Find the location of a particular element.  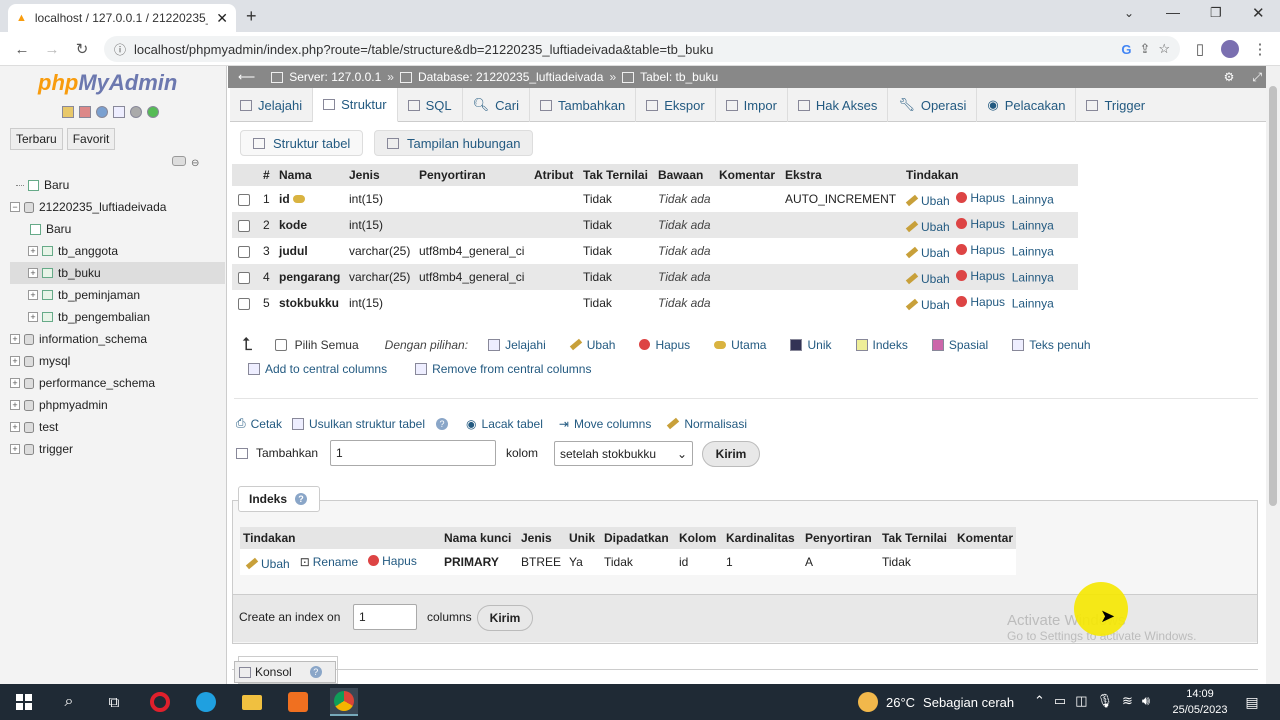

weather-widget: 26°C Sebagian cerah is located at coordinates (936, 702).